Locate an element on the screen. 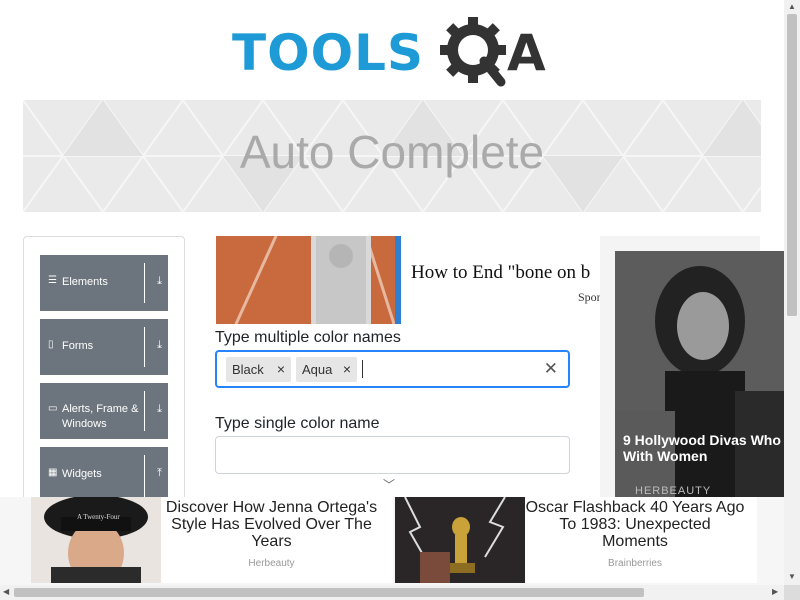 The height and width of the screenshot is (600, 800). bottom-ad-image-1: A Twenty-Four is located at coordinates (96, 540).